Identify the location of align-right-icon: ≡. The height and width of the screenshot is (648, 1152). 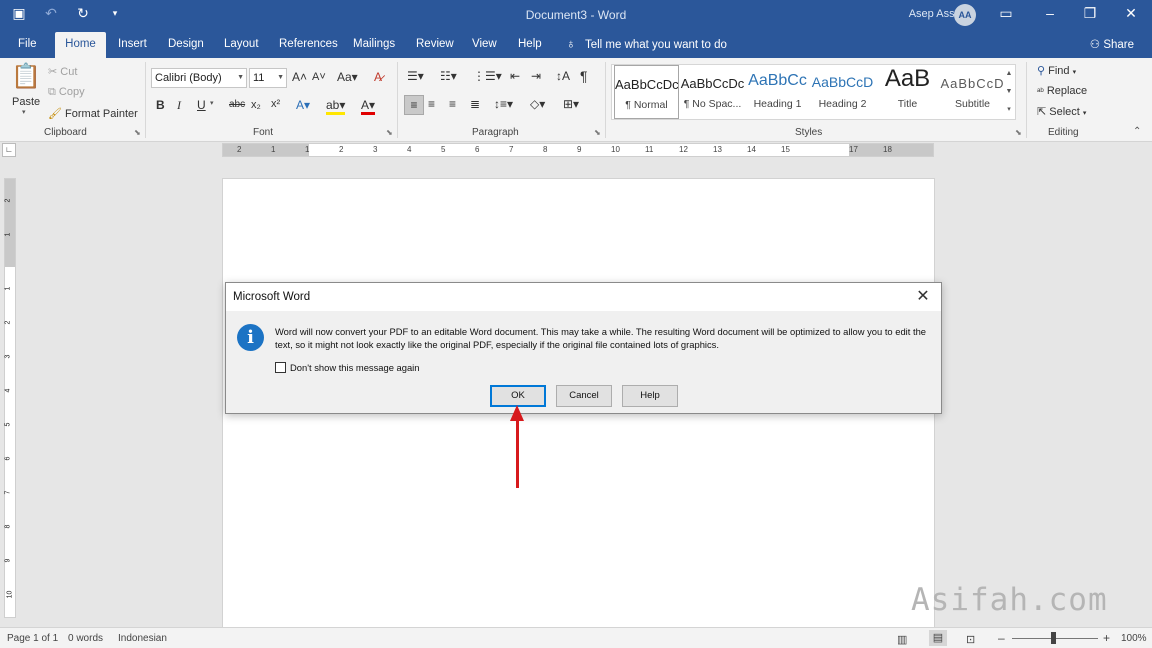
(452, 104).